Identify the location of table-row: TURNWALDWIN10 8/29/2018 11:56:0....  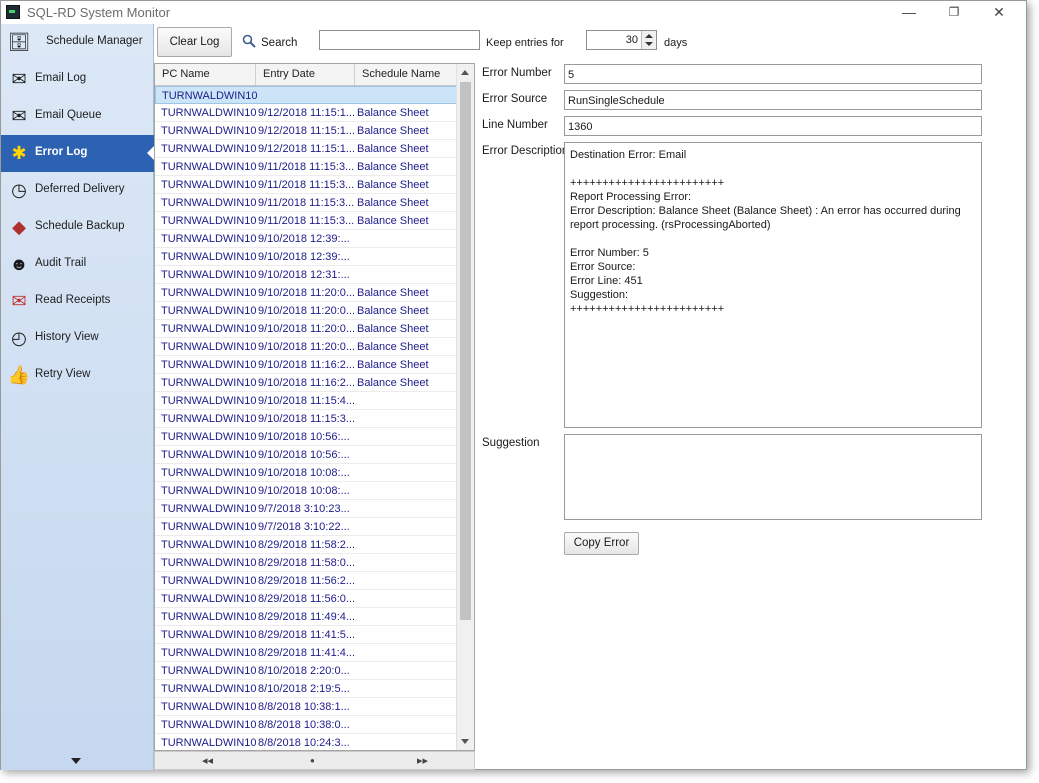
(306, 599).